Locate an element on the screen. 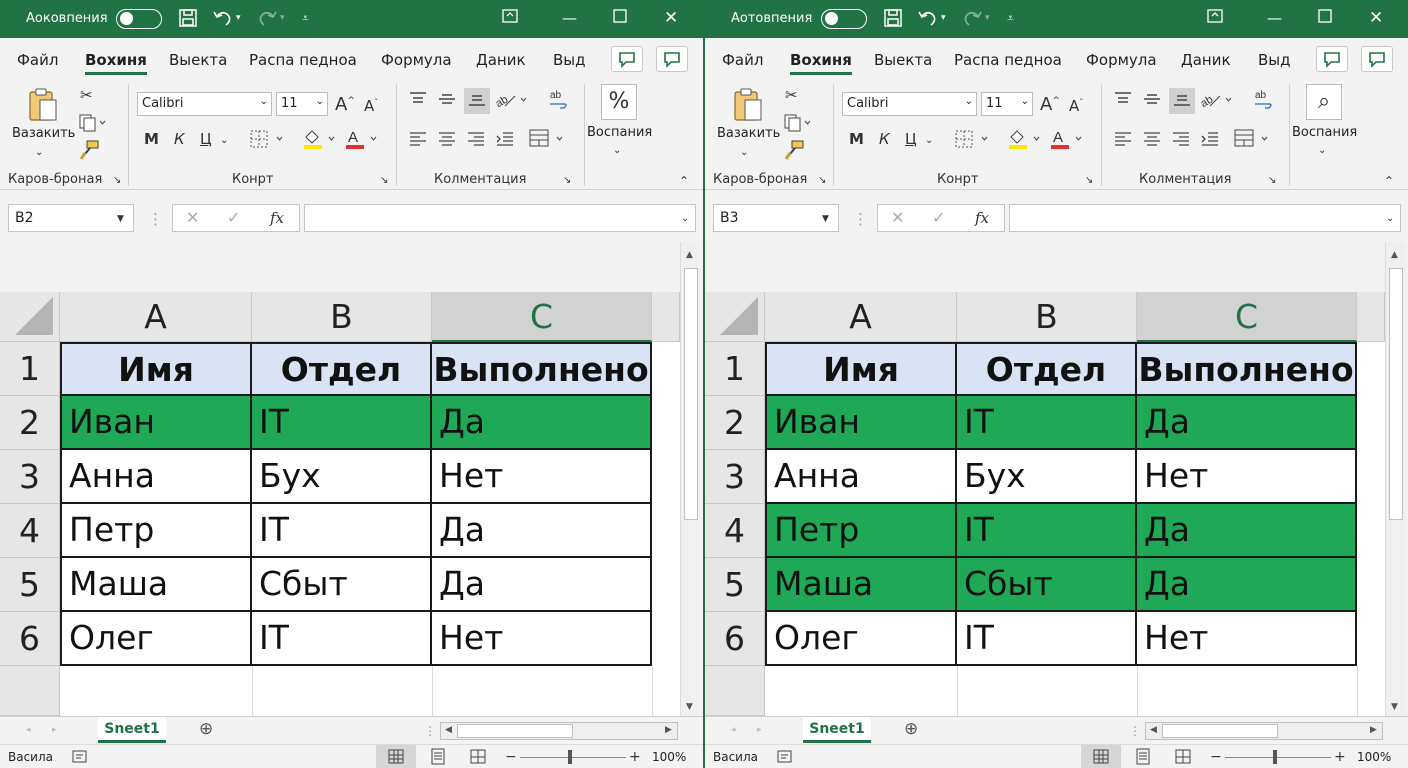  normal-view-button is located at coordinates (1101, 756).